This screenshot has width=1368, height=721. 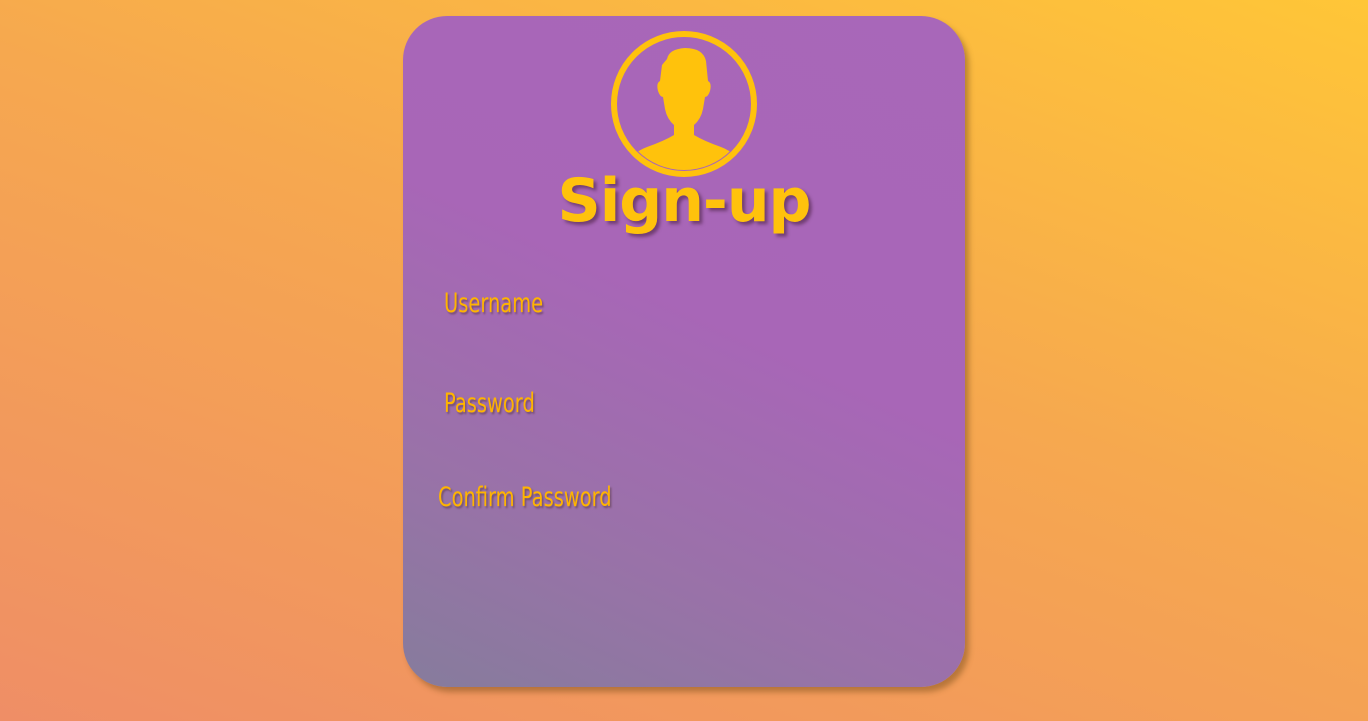 What do you see at coordinates (493, 303) in the screenshot?
I see `username-input: Username` at bounding box center [493, 303].